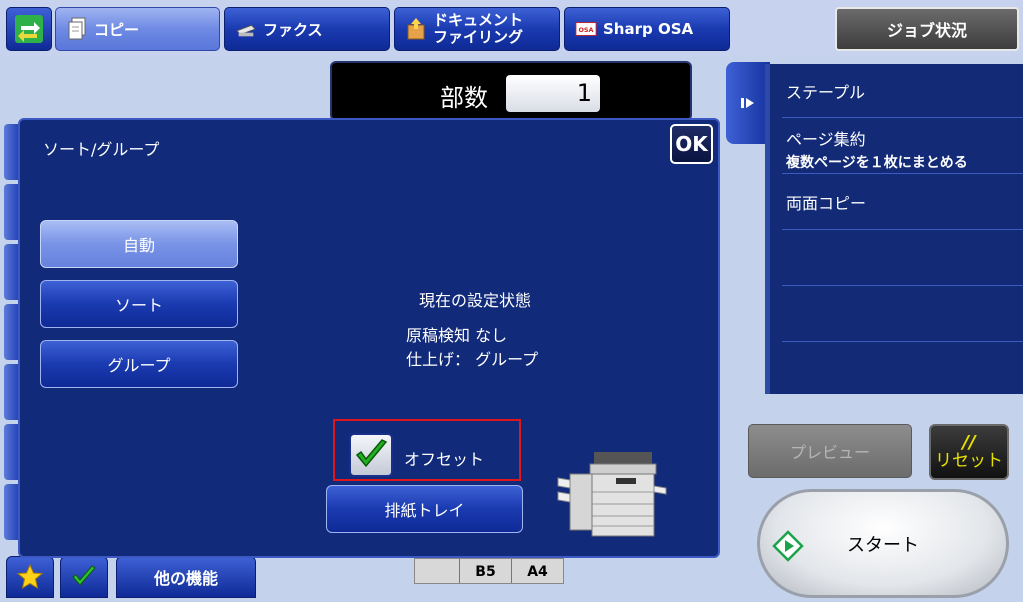  What do you see at coordinates (293, 29) in the screenshot?
I see `tab-fax-label: ファクス` at bounding box center [293, 29].